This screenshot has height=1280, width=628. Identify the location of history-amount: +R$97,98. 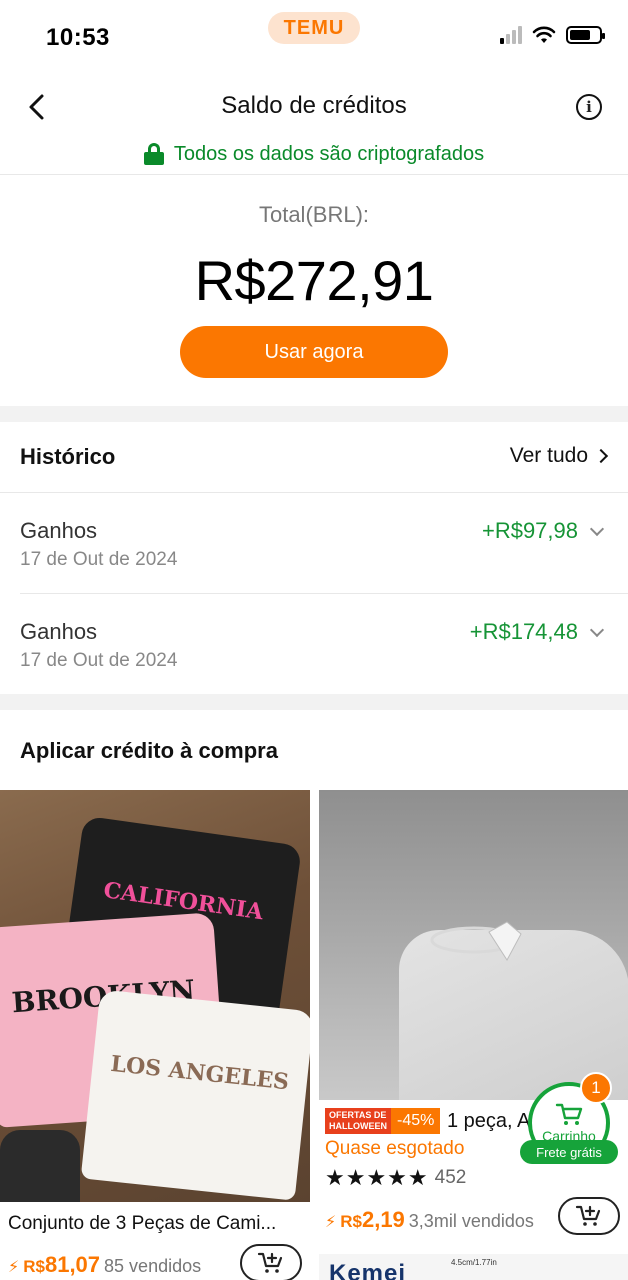
(529, 530).